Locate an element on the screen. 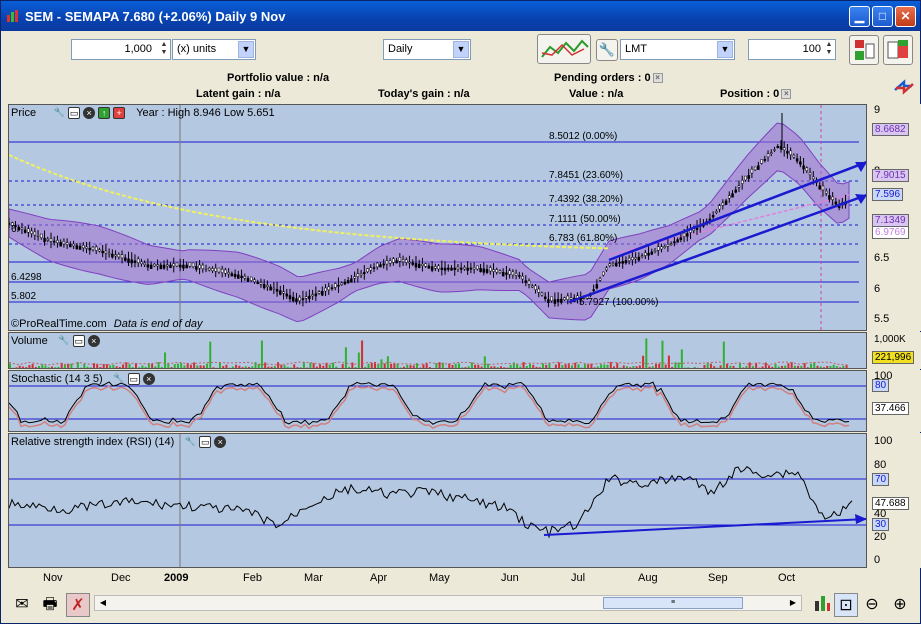 Image resolution: width=921 pixels, height=624 pixels. chart-type-button is located at coordinates (564, 49).